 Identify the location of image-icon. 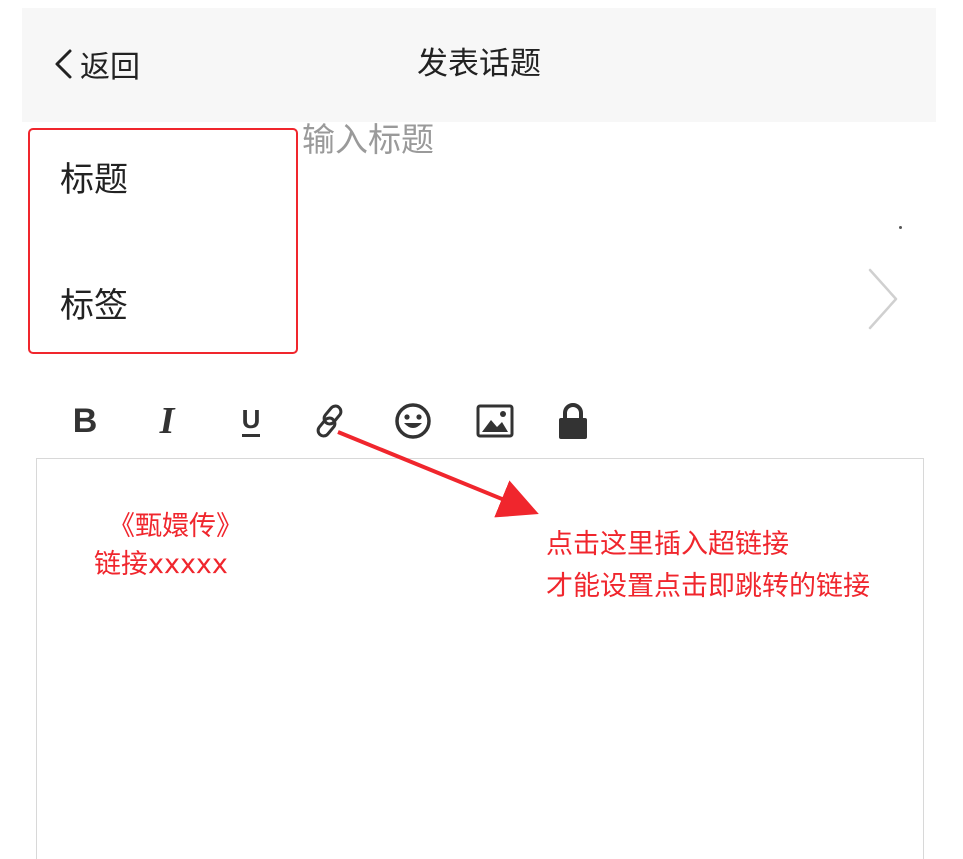
(495, 421).